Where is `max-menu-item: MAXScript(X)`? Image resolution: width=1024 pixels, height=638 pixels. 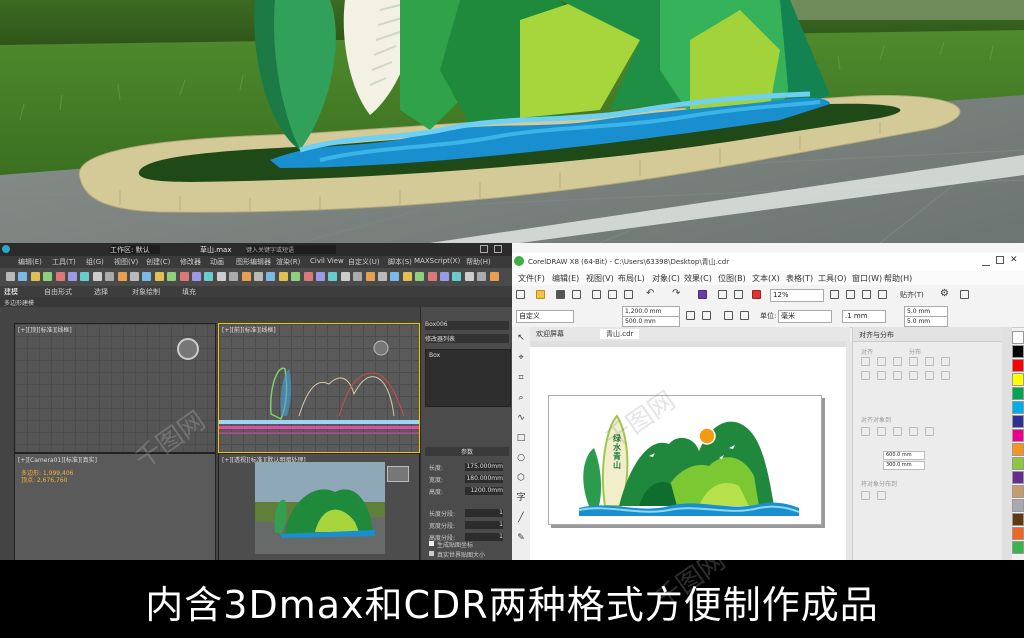
max-menu-item: MAXScript(X) is located at coordinates (437, 261).